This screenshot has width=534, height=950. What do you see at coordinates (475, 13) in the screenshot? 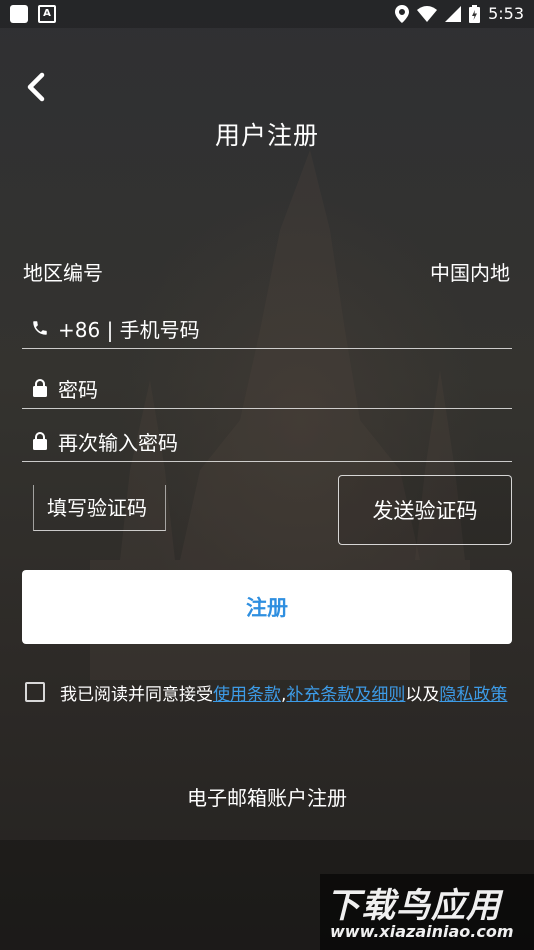
I see `battery-icon` at bounding box center [475, 13].